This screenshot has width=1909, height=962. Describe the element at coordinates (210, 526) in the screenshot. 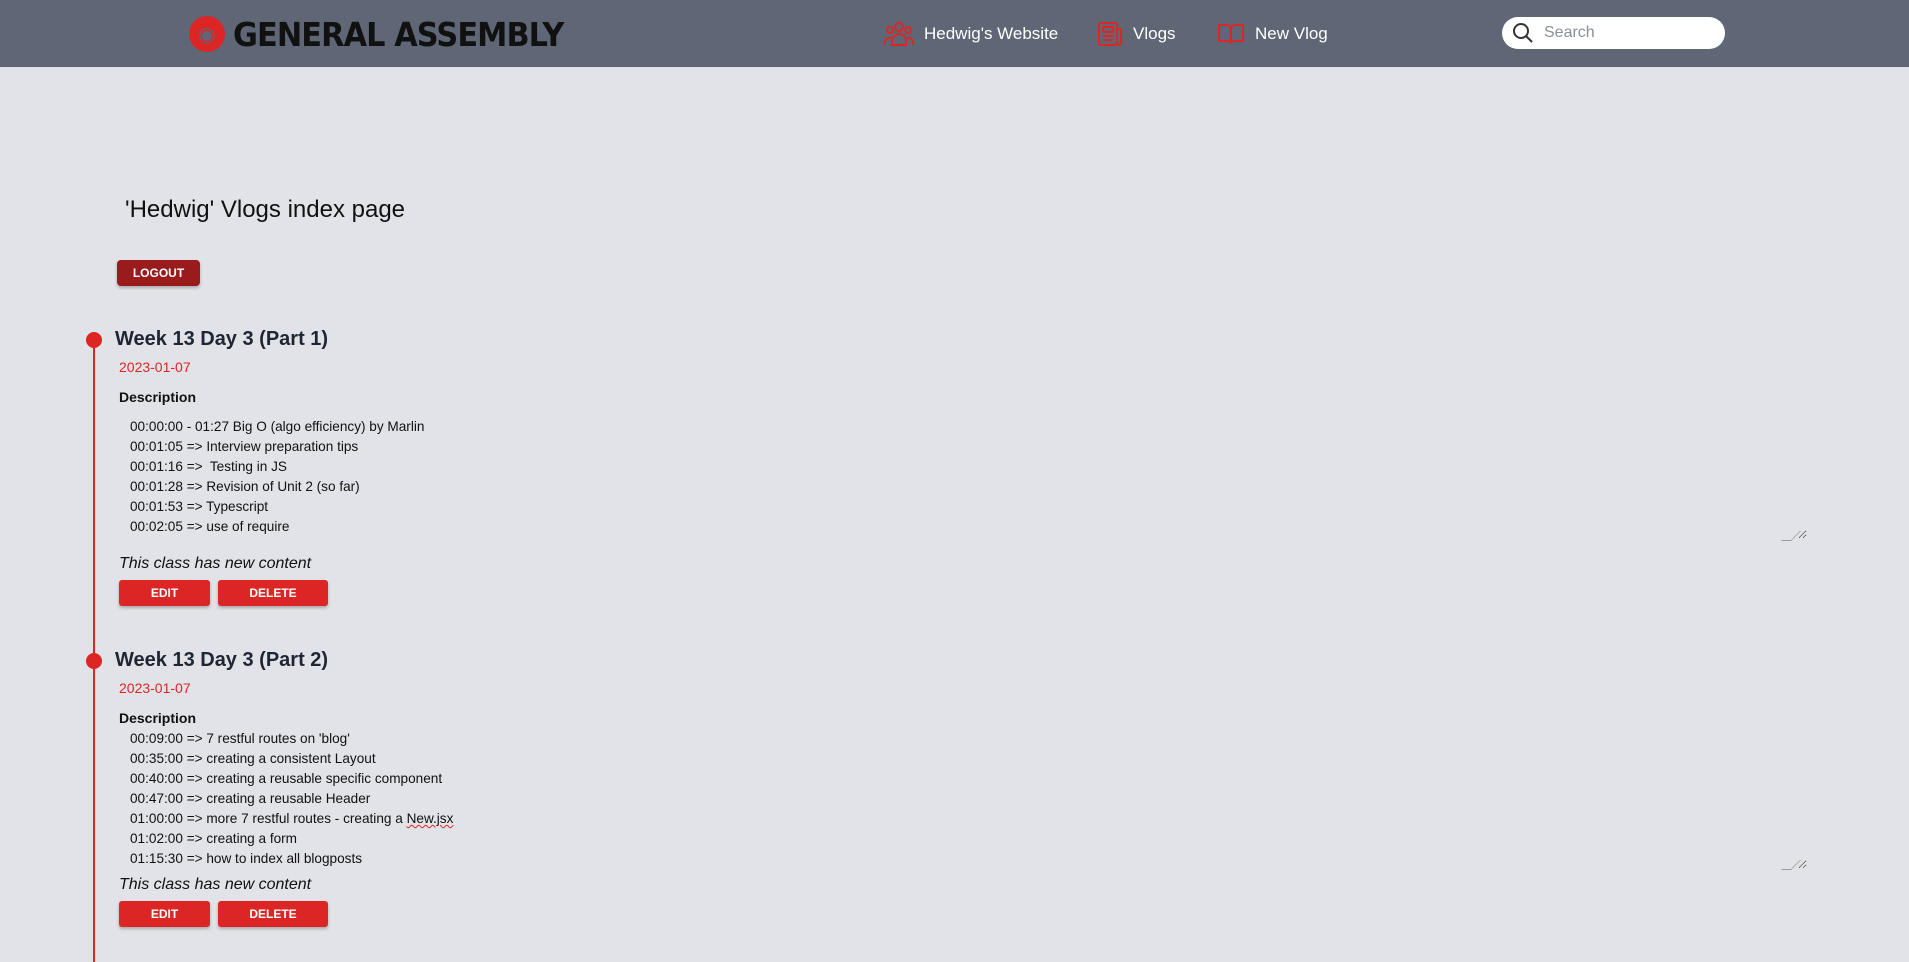

I see `description-line: 00:02:05 => use of require` at that location.